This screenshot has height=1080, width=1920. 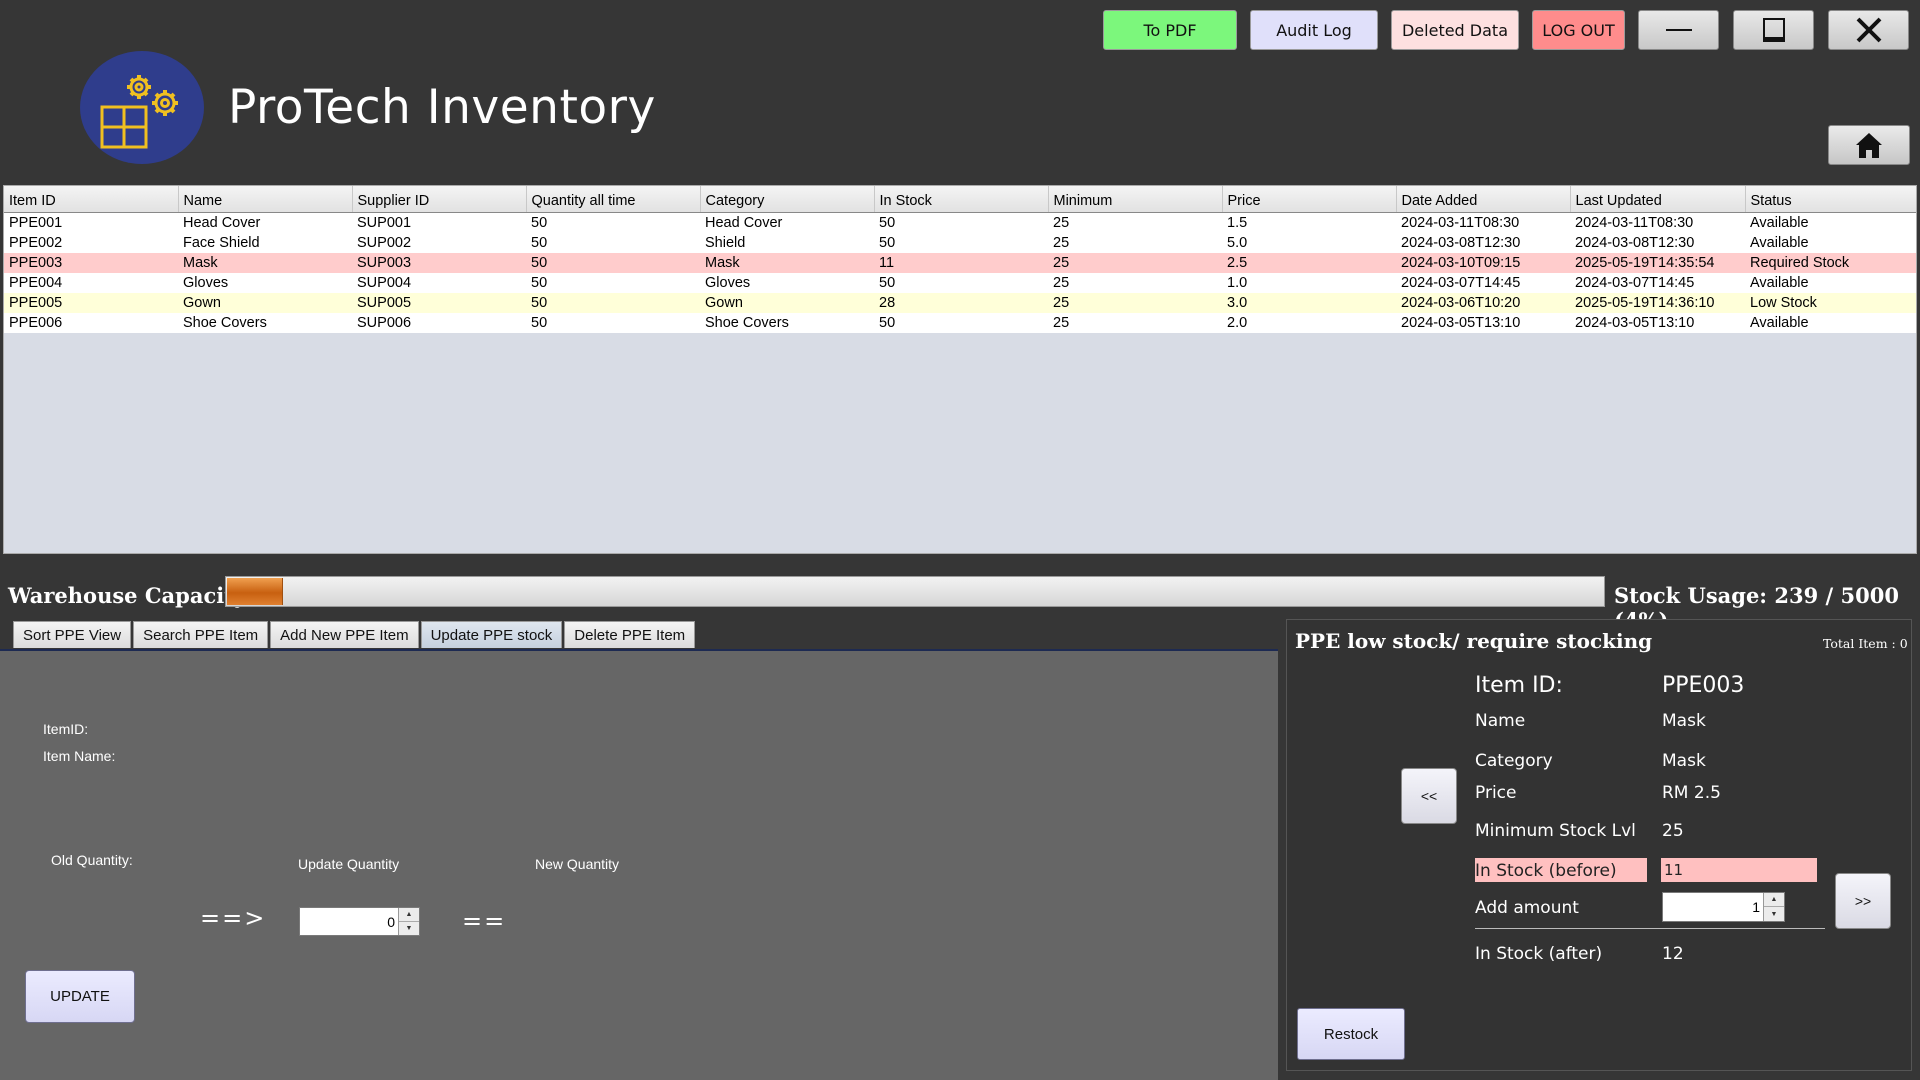 I want to click on add-amount-spinner: 1 ▲ ▼, so click(x=1723, y=907).